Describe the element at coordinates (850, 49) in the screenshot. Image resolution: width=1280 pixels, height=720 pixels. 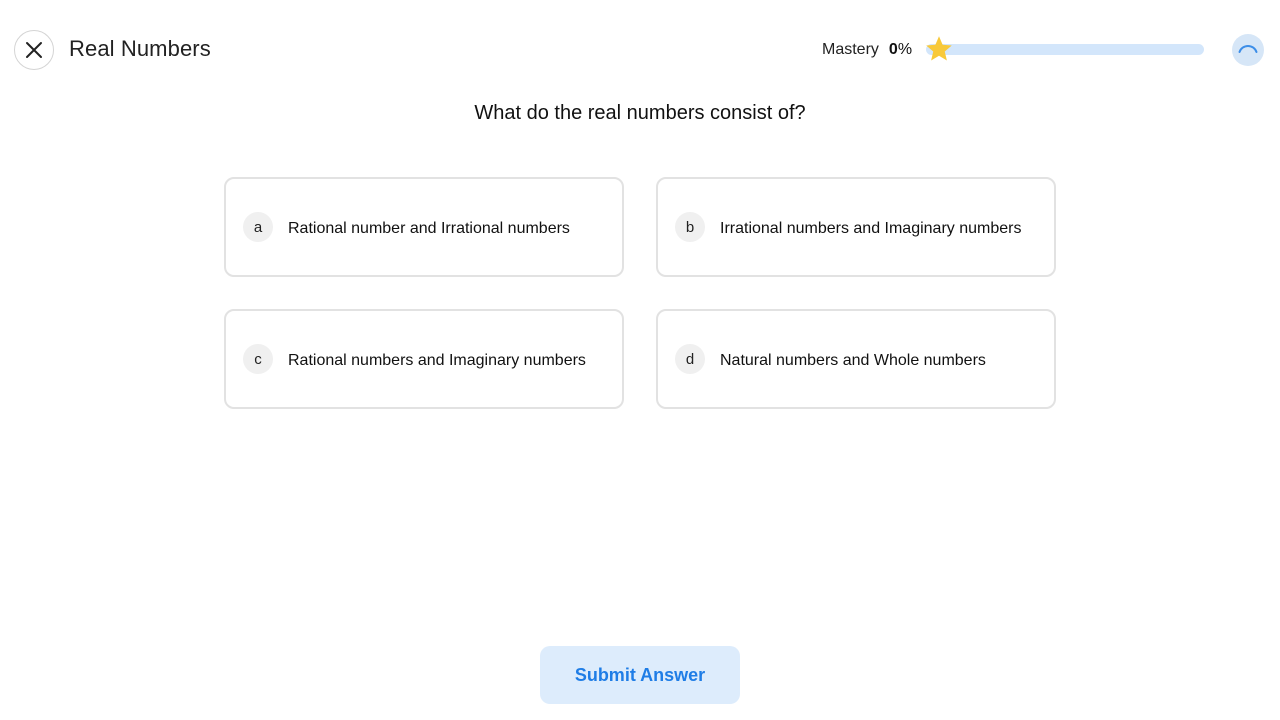
I see `mastery-label: Mastery` at that location.